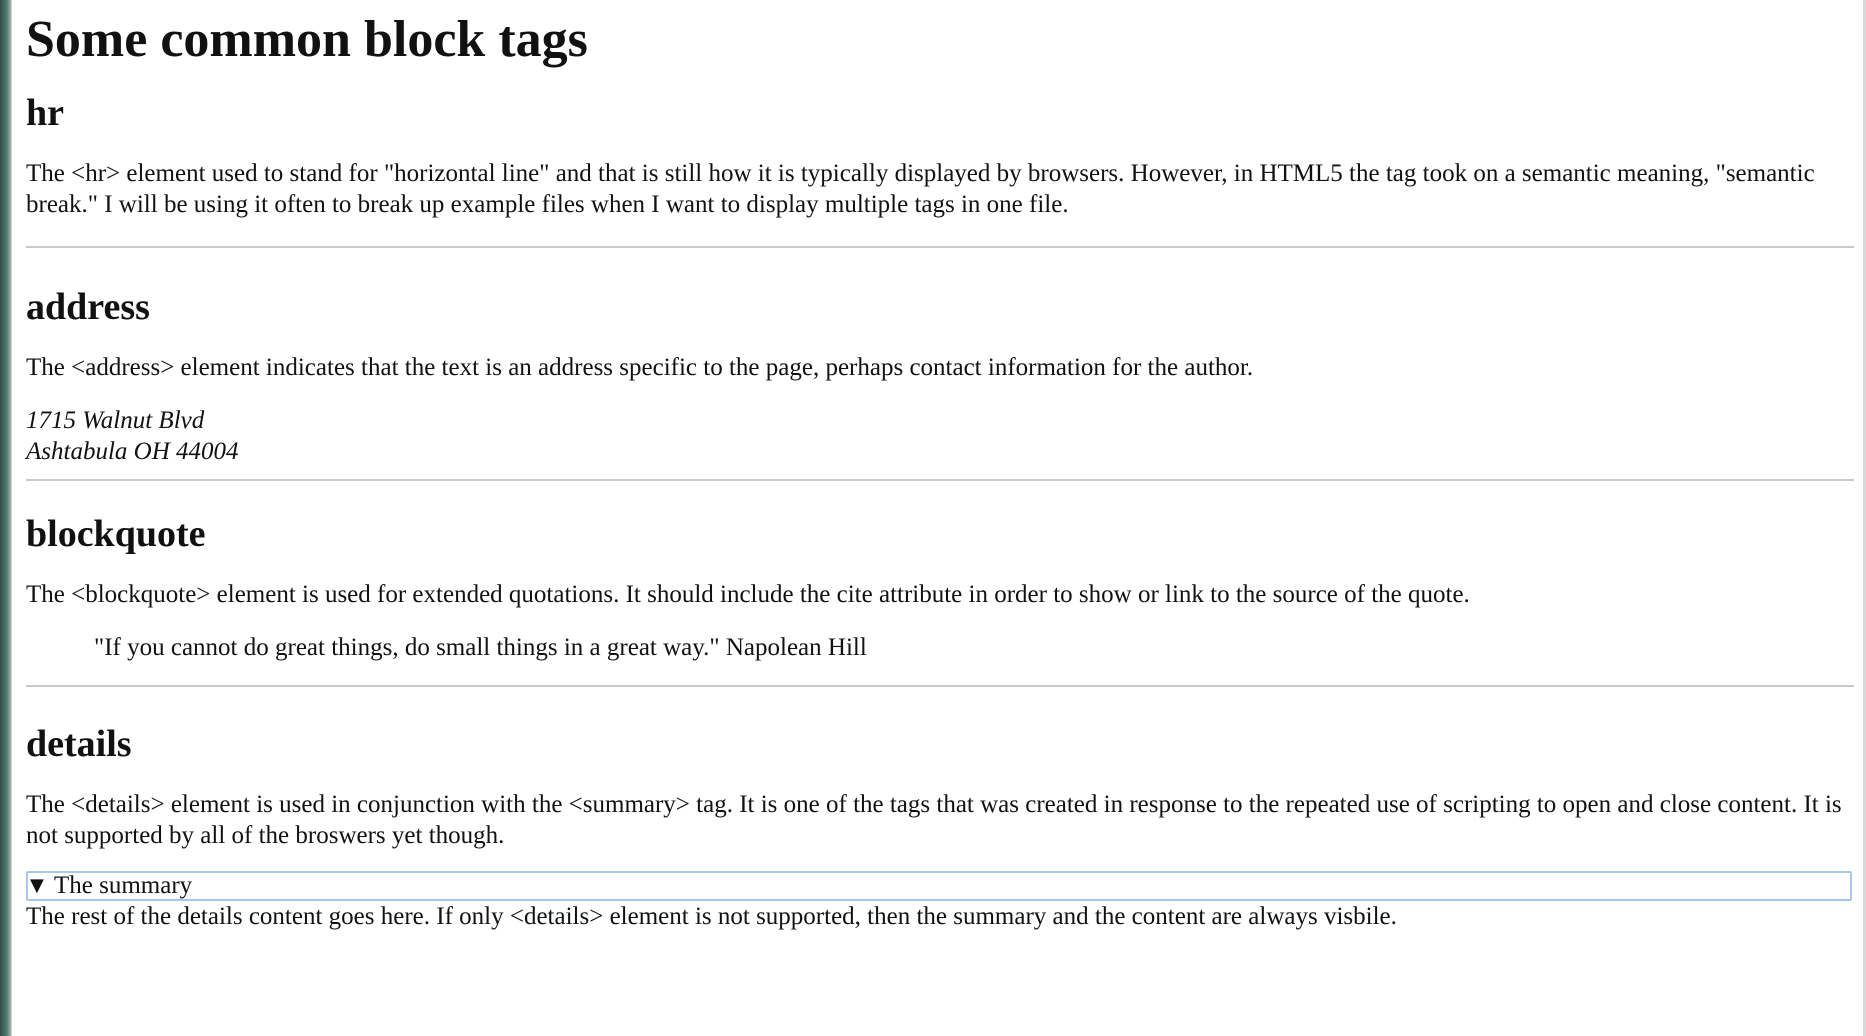 This screenshot has width=1866, height=1036. Describe the element at coordinates (116, 534) in the screenshot. I see `section-heading-blockquote: blockquote` at that location.